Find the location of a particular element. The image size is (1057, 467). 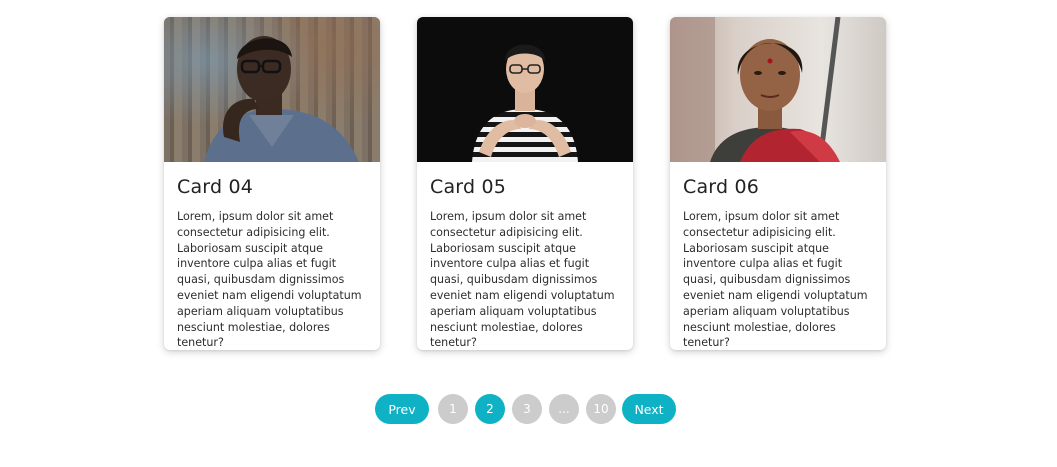

card-title: Card 06 is located at coordinates (721, 187).